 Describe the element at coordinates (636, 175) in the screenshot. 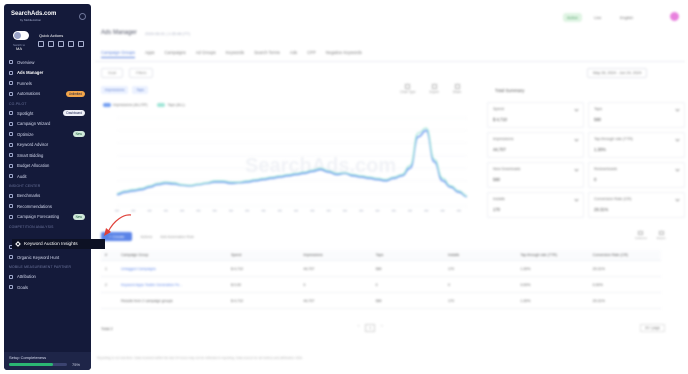

I see `kpi-card: Redownloads 0` at that location.